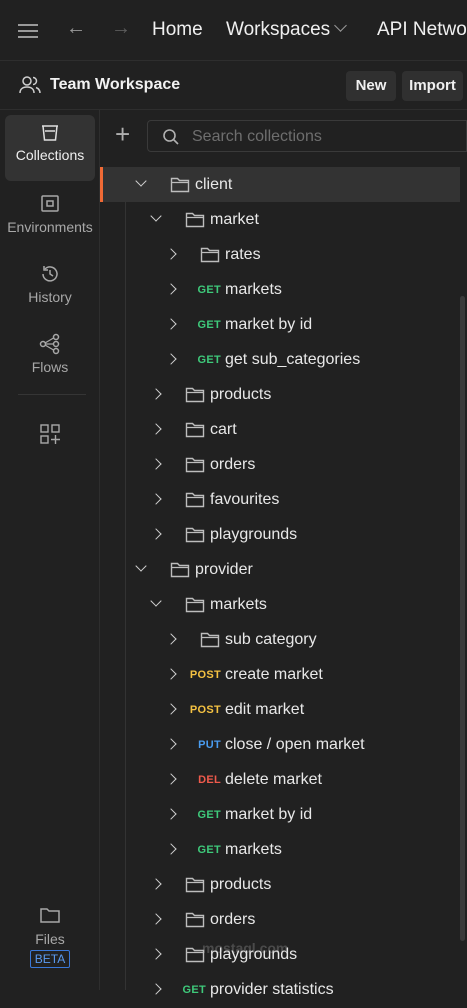  I want to click on tree-request-row: PUT close / open market, so click(280, 744).